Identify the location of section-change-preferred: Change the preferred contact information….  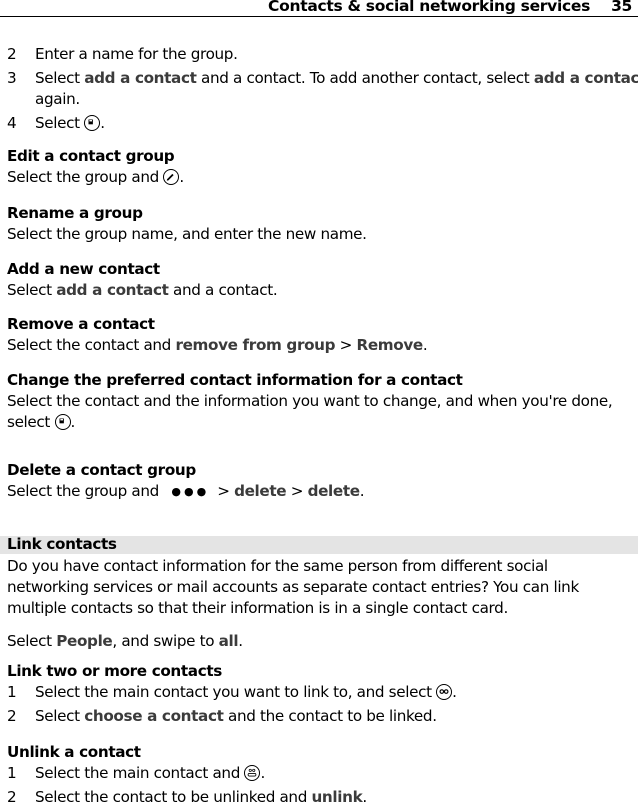
(322, 401).